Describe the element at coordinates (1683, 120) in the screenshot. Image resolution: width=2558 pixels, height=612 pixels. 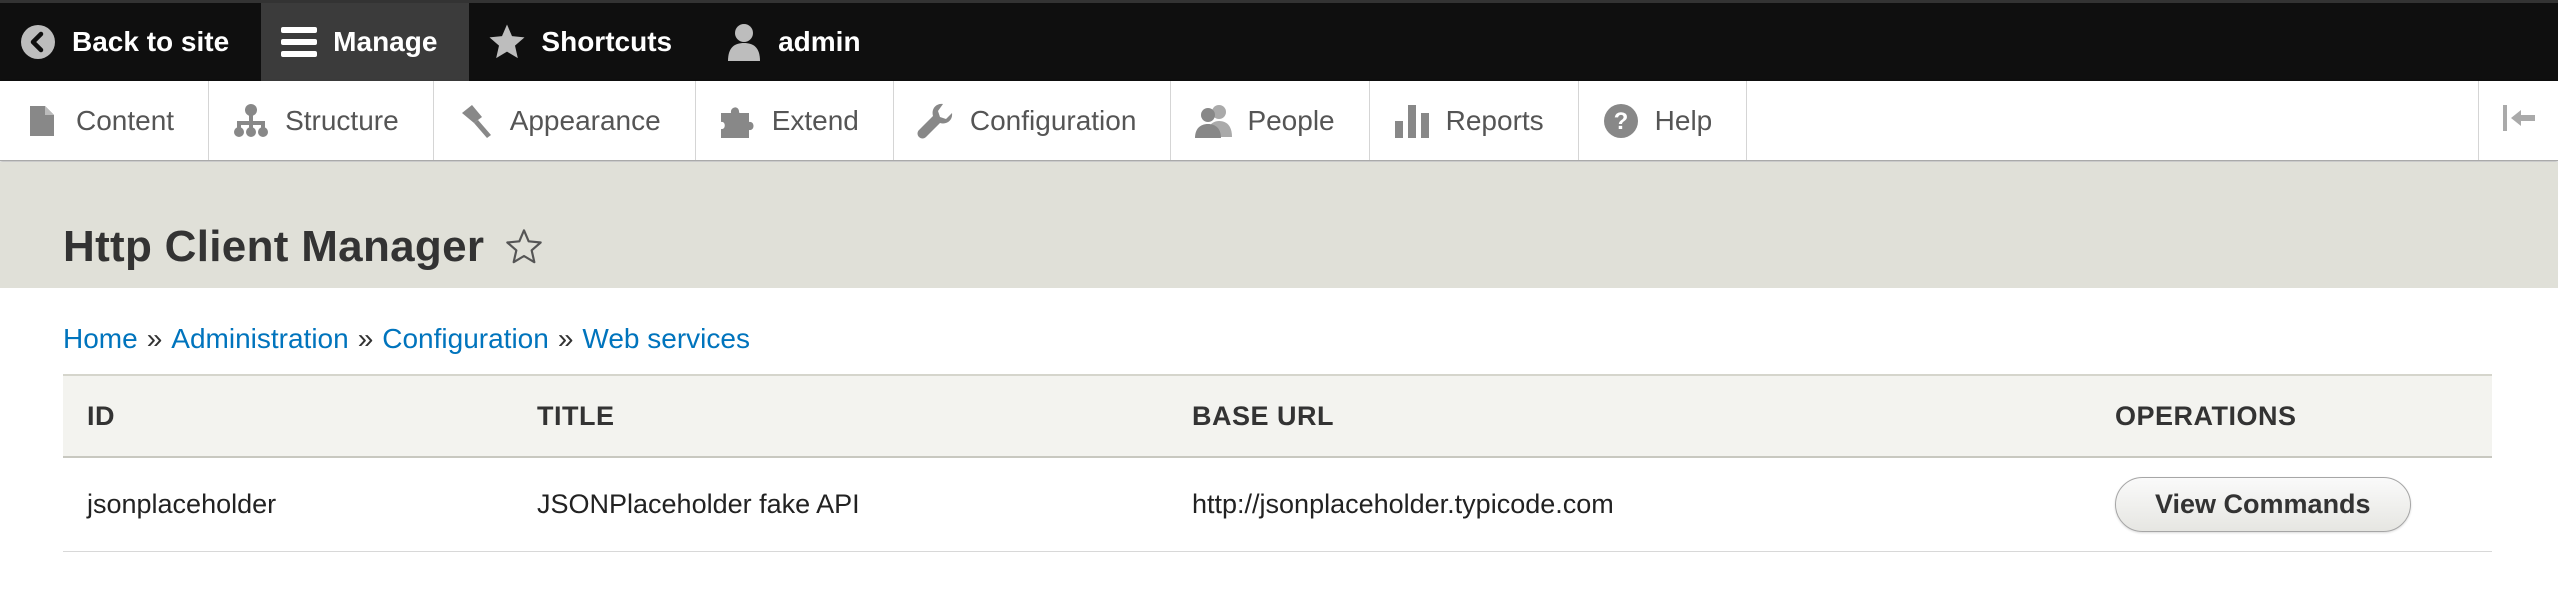
I see `tray-item-label: Help` at that location.